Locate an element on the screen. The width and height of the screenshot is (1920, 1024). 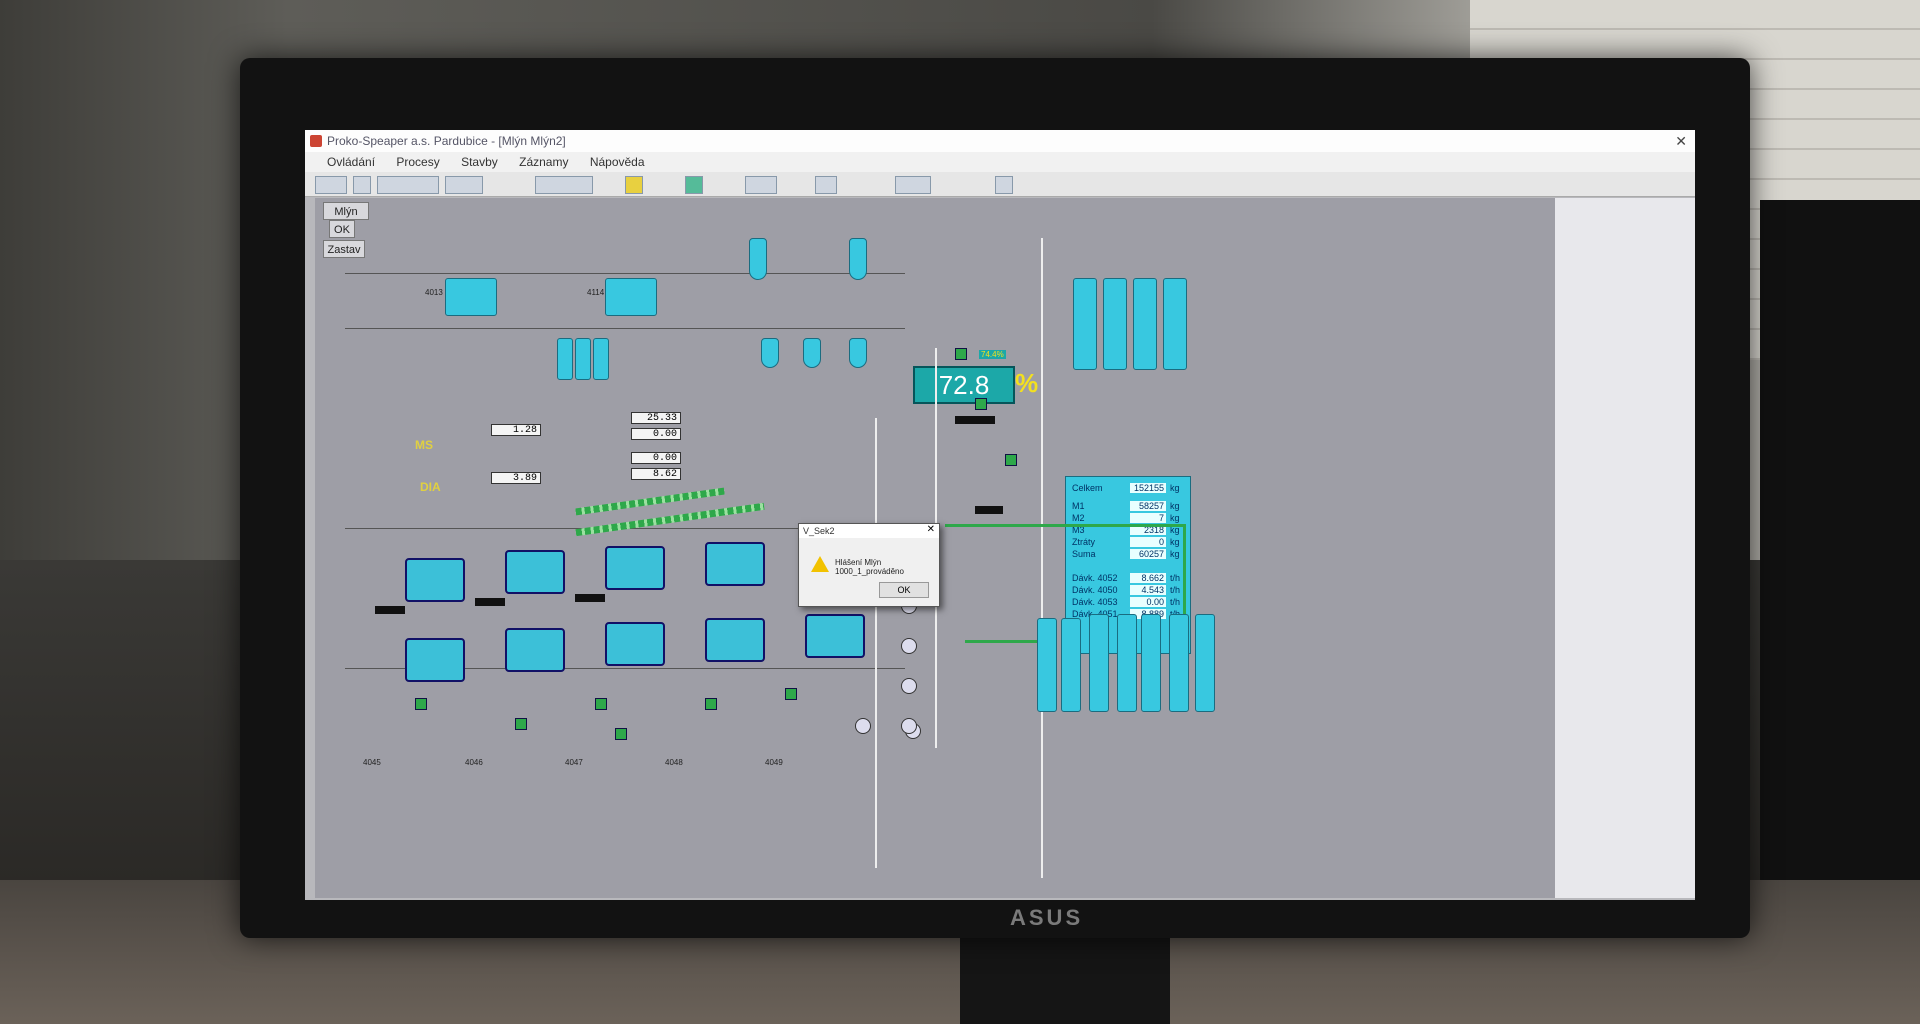
pipe-green is located at coordinates (1065, 525).